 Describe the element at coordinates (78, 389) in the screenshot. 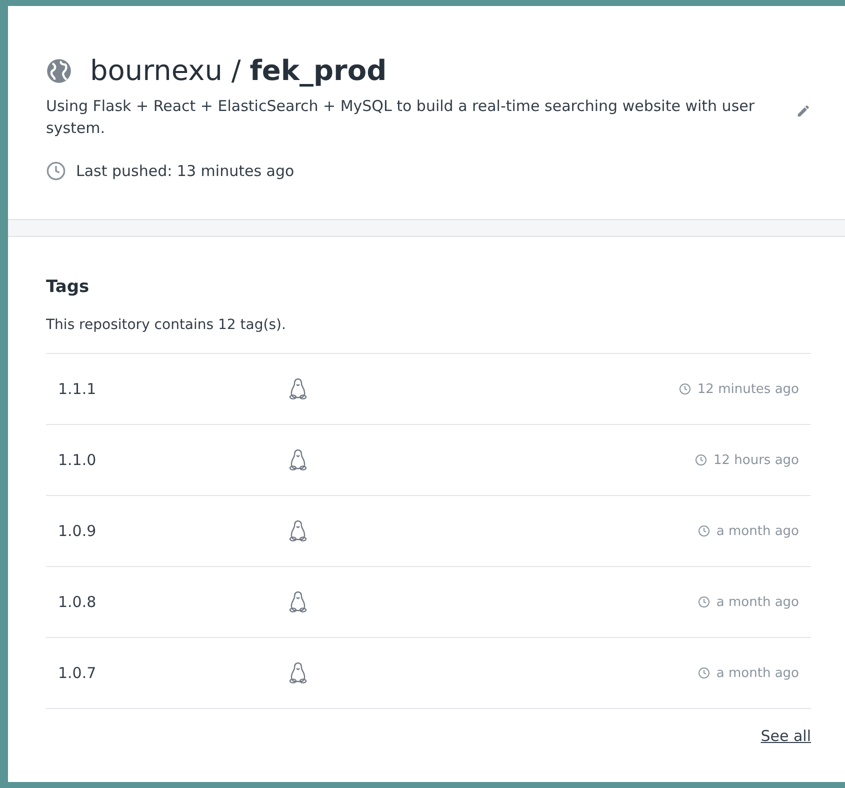

I see `tag-name: 1.1.1` at that location.